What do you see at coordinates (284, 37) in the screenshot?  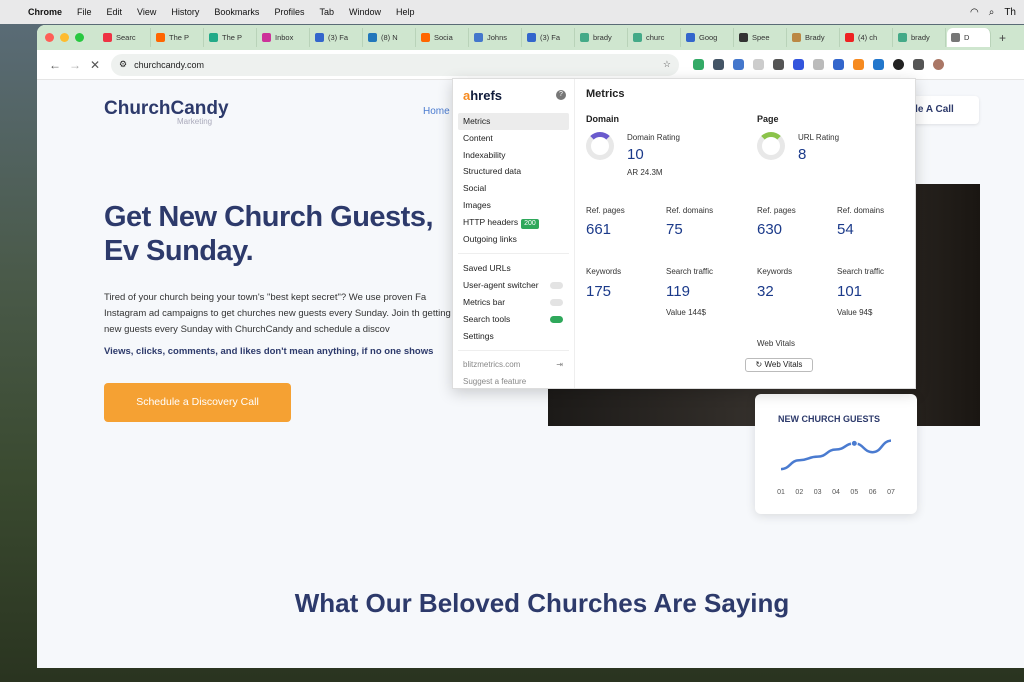 I see `browser-tab: Inbox` at bounding box center [284, 37].